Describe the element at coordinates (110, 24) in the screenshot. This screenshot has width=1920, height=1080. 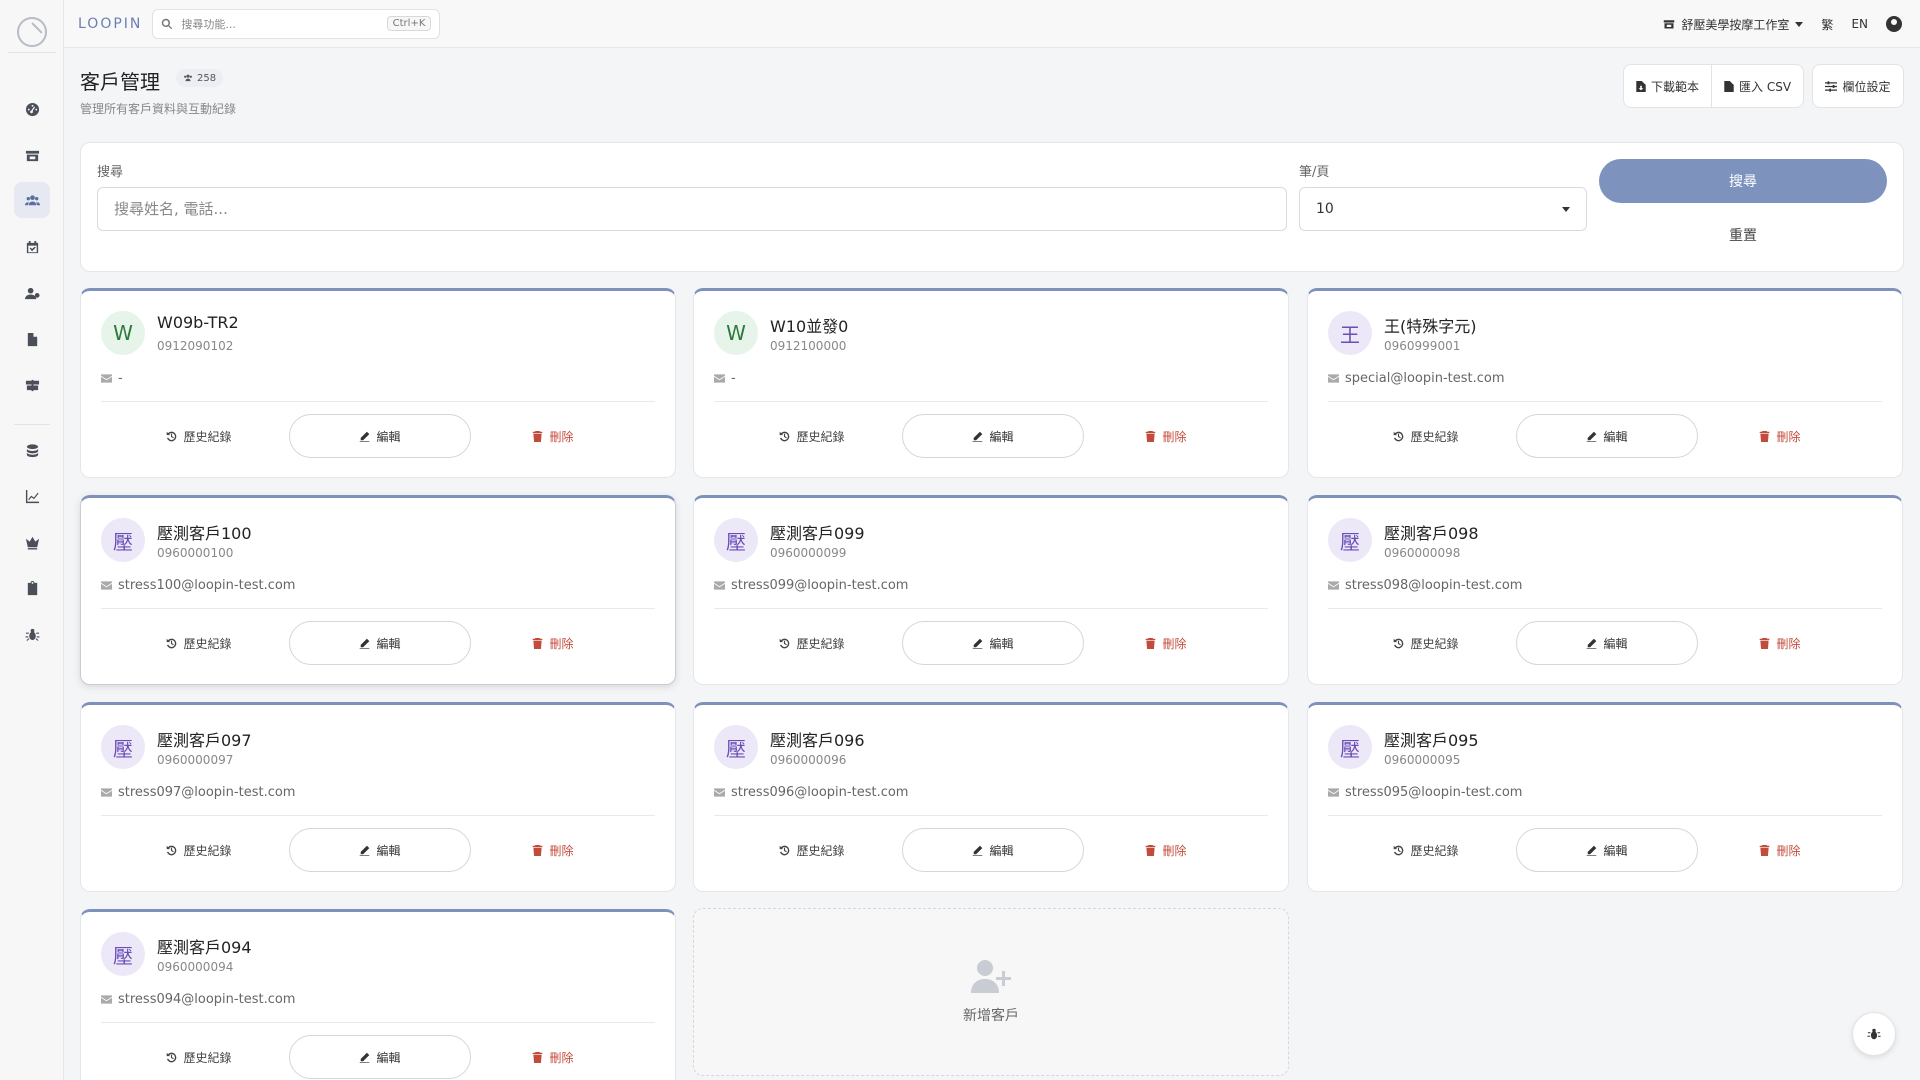
I see `brand-name: LOOPIN` at that location.